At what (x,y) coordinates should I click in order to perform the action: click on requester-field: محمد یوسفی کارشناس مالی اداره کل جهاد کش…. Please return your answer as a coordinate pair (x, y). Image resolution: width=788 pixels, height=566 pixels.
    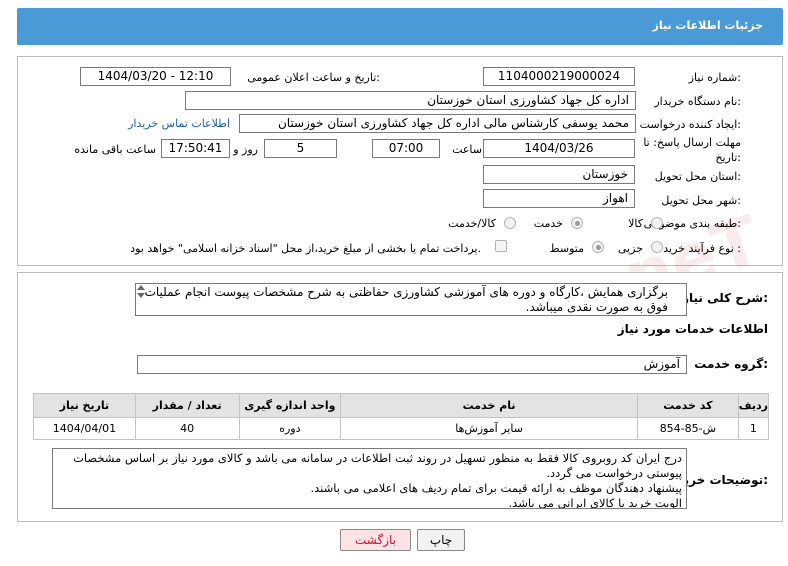
    Looking at the image, I should click on (437, 123).